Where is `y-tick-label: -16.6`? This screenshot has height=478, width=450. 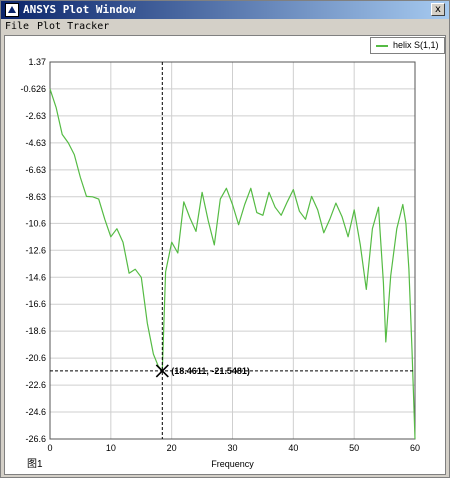
y-tick-label: -16.6 is located at coordinates (35, 304).